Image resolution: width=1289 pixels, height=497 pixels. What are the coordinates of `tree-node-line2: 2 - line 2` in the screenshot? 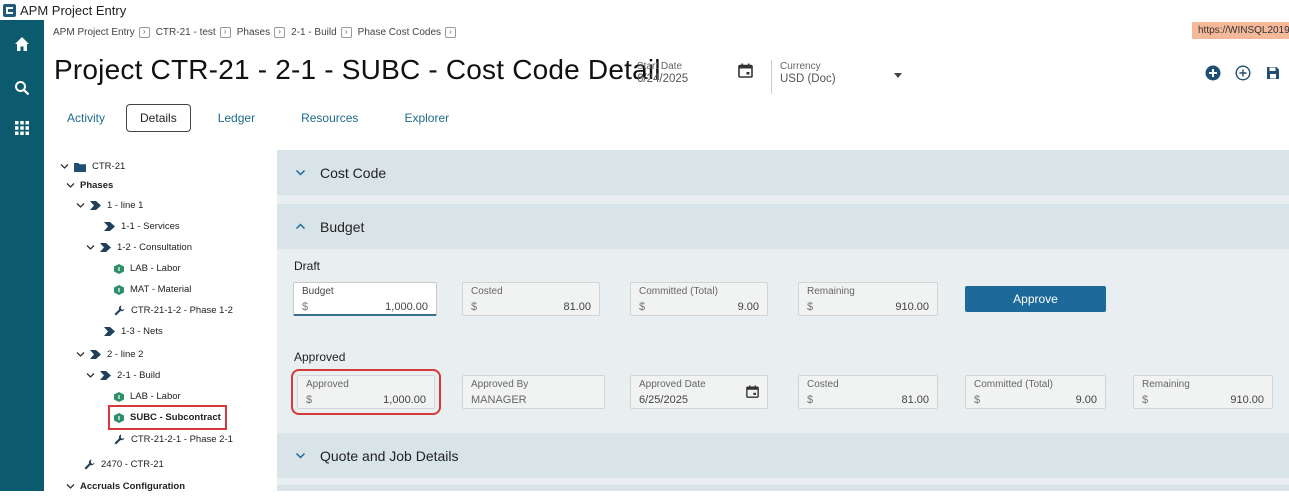 It's located at (109, 354).